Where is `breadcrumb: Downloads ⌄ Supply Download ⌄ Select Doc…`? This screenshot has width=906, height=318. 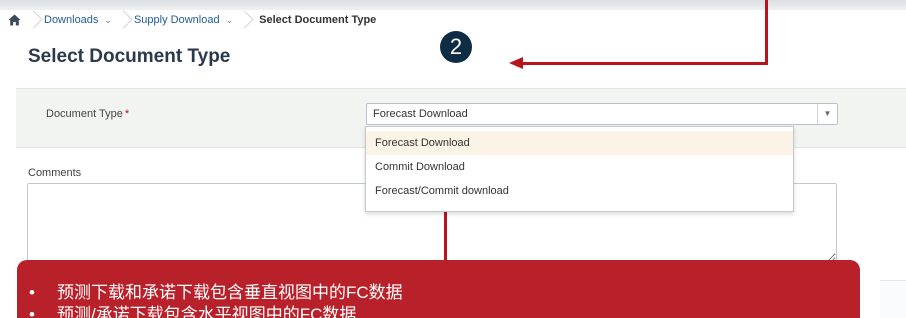 breadcrumb: Downloads ⌄ Supply Download ⌄ Select Doc… is located at coordinates (453, 20).